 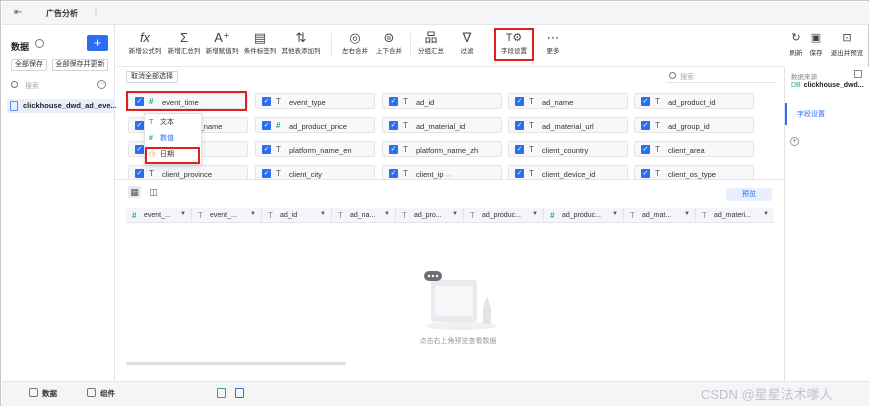 What do you see at coordinates (816, 43) in the screenshot?
I see `save-button: ▣ 保存` at bounding box center [816, 43].